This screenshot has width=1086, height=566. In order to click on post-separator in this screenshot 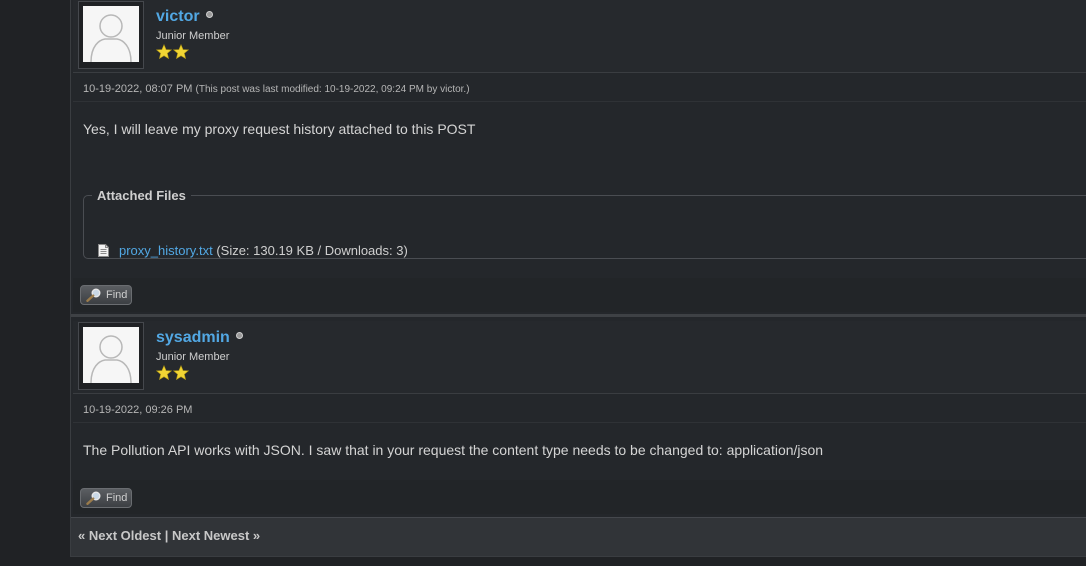, I will do `click(578, 315)`.